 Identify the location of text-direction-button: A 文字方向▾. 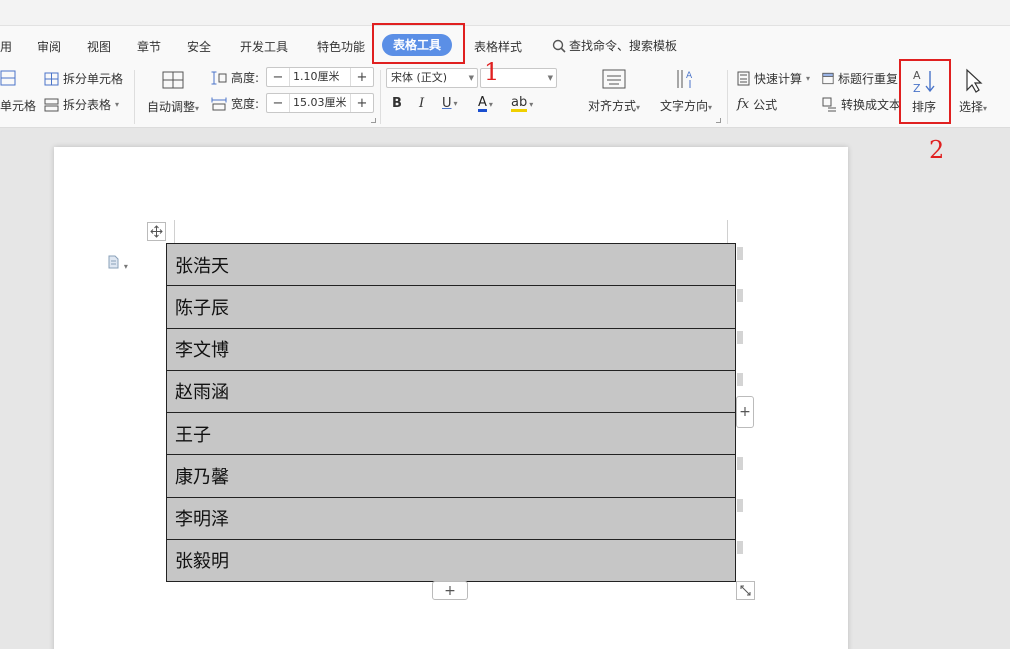
(686, 91).